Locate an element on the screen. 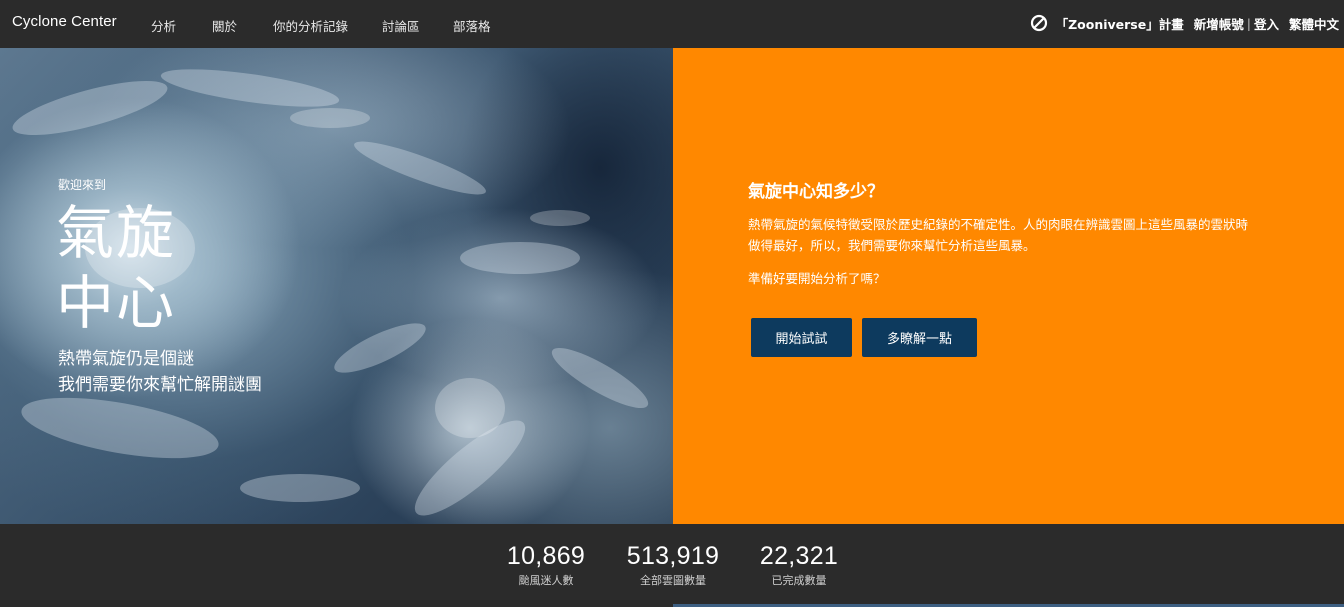  stat-value: 10,869 is located at coordinates (546, 556).